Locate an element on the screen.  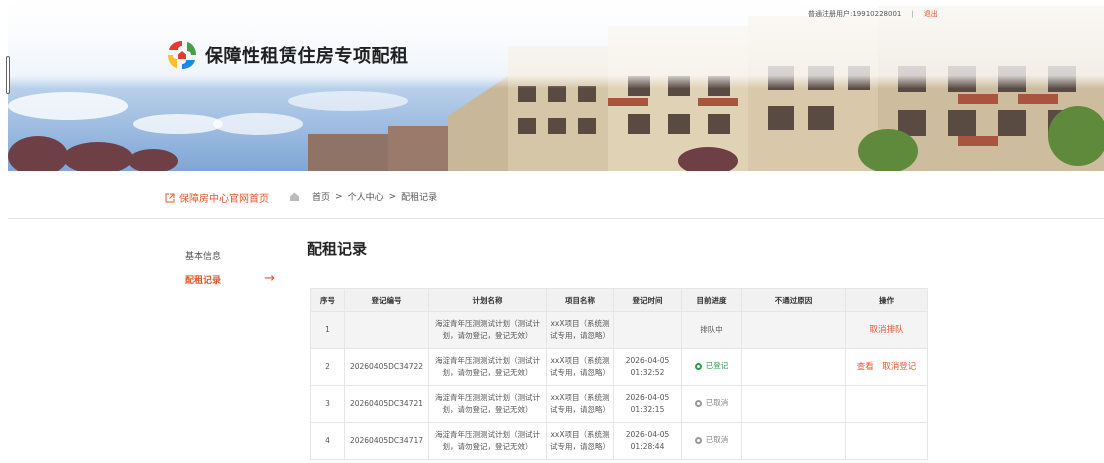
view-button: 查看 is located at coordinates (865, 367).